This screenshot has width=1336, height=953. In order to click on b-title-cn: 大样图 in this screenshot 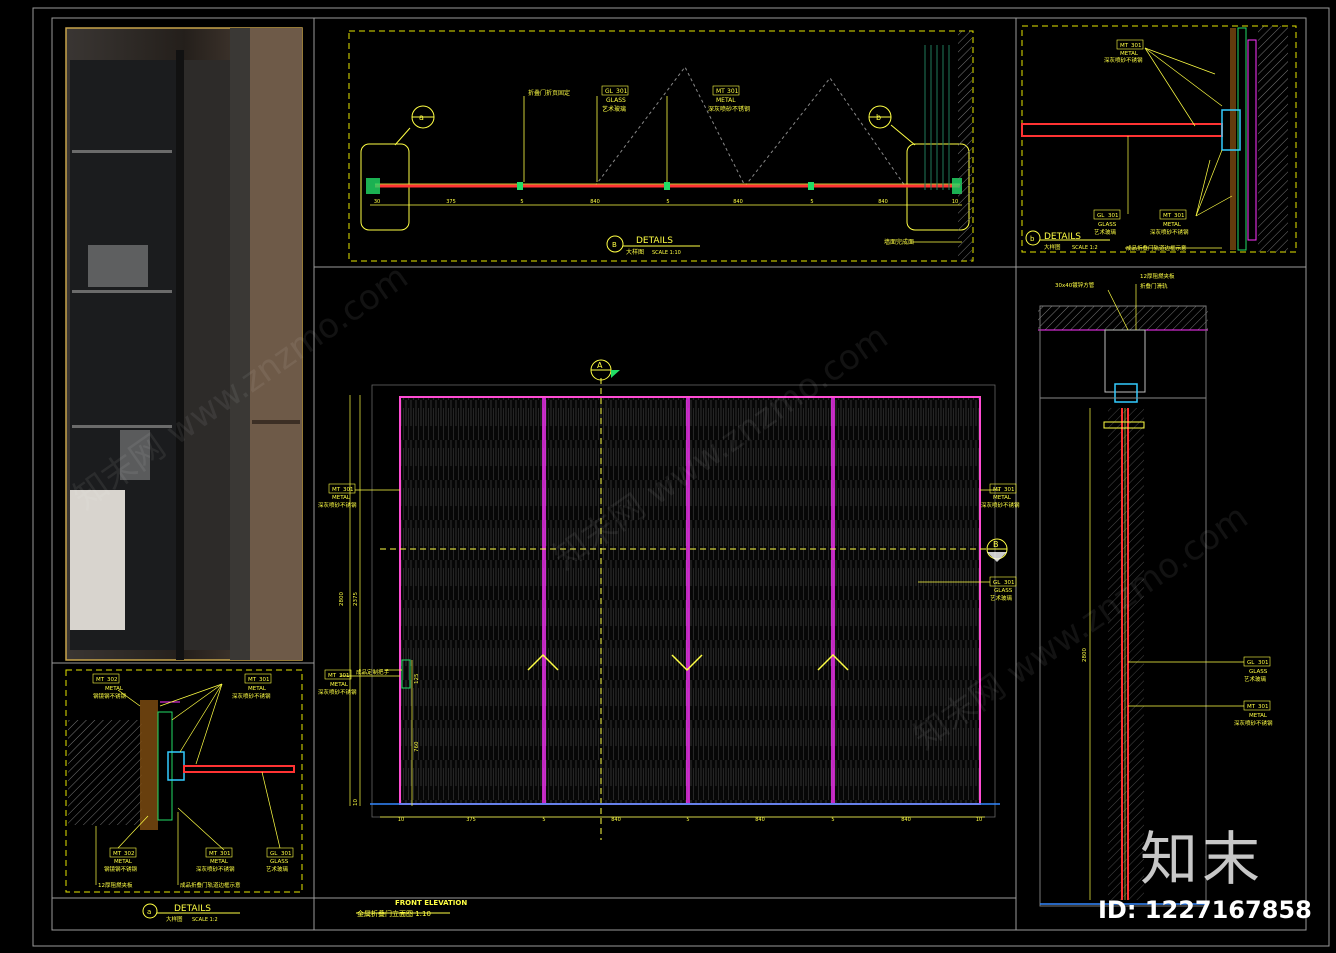, I will do `click(1052, 247)`.